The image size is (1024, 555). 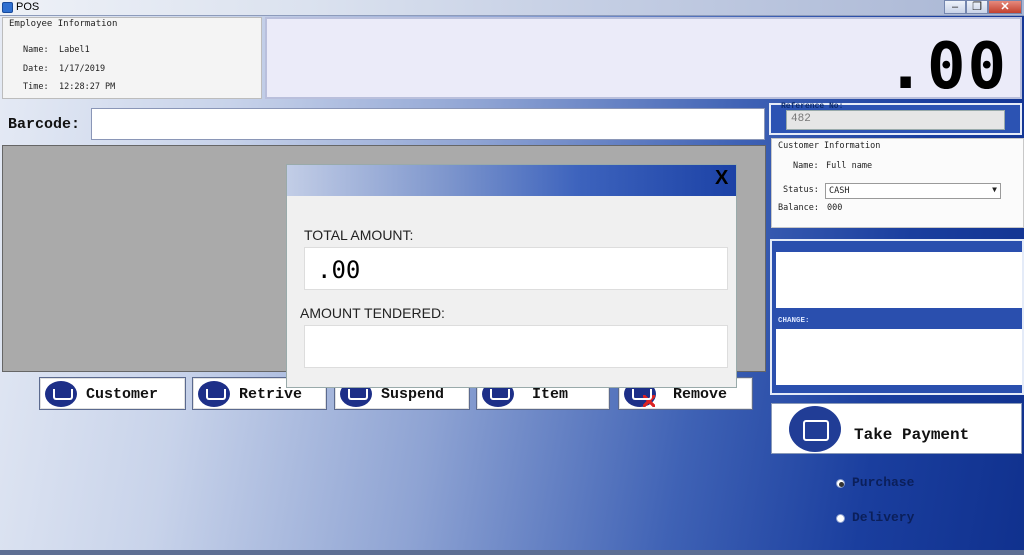 I want to click on total-amount-field: .00, so click(x=516, y=268).